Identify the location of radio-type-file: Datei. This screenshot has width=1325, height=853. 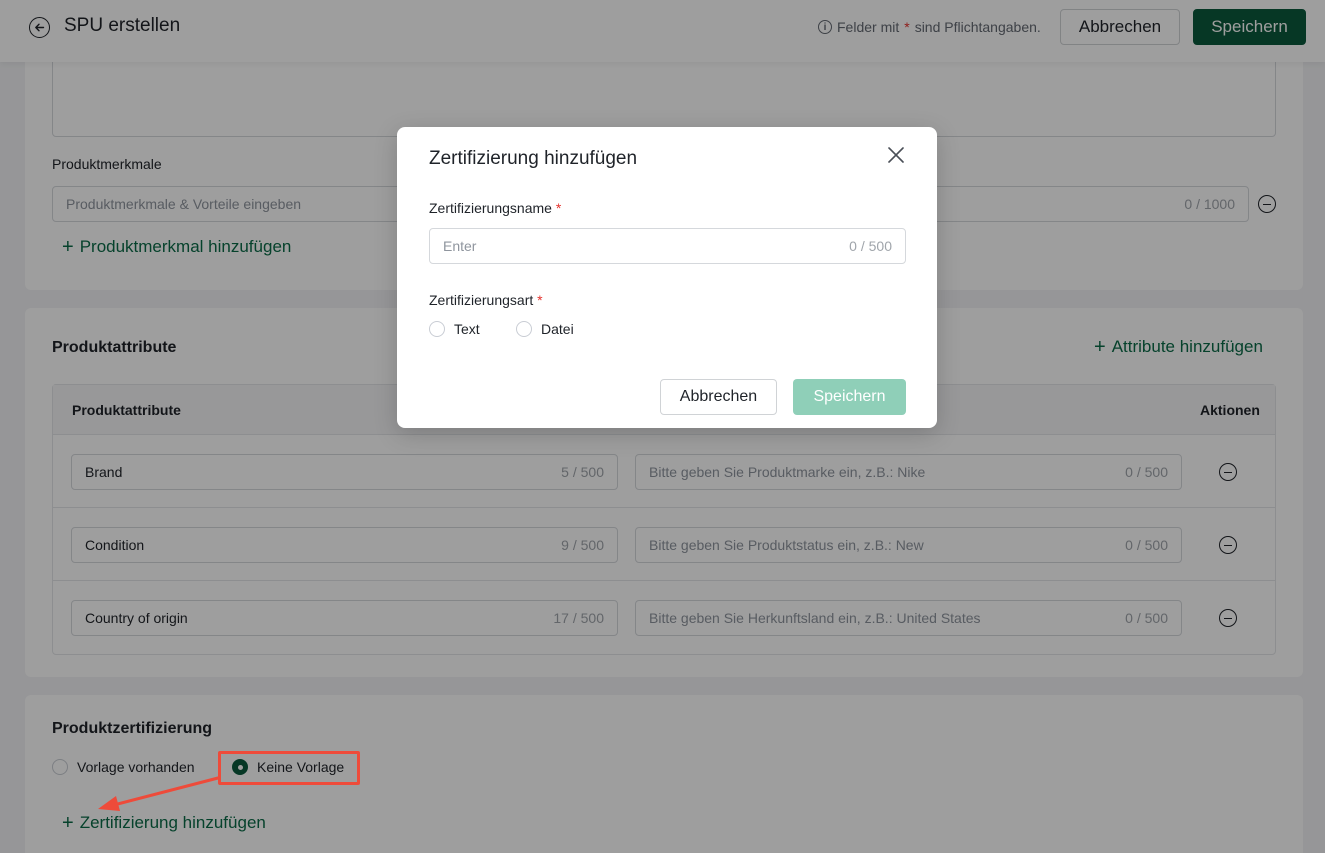
(545, 329).